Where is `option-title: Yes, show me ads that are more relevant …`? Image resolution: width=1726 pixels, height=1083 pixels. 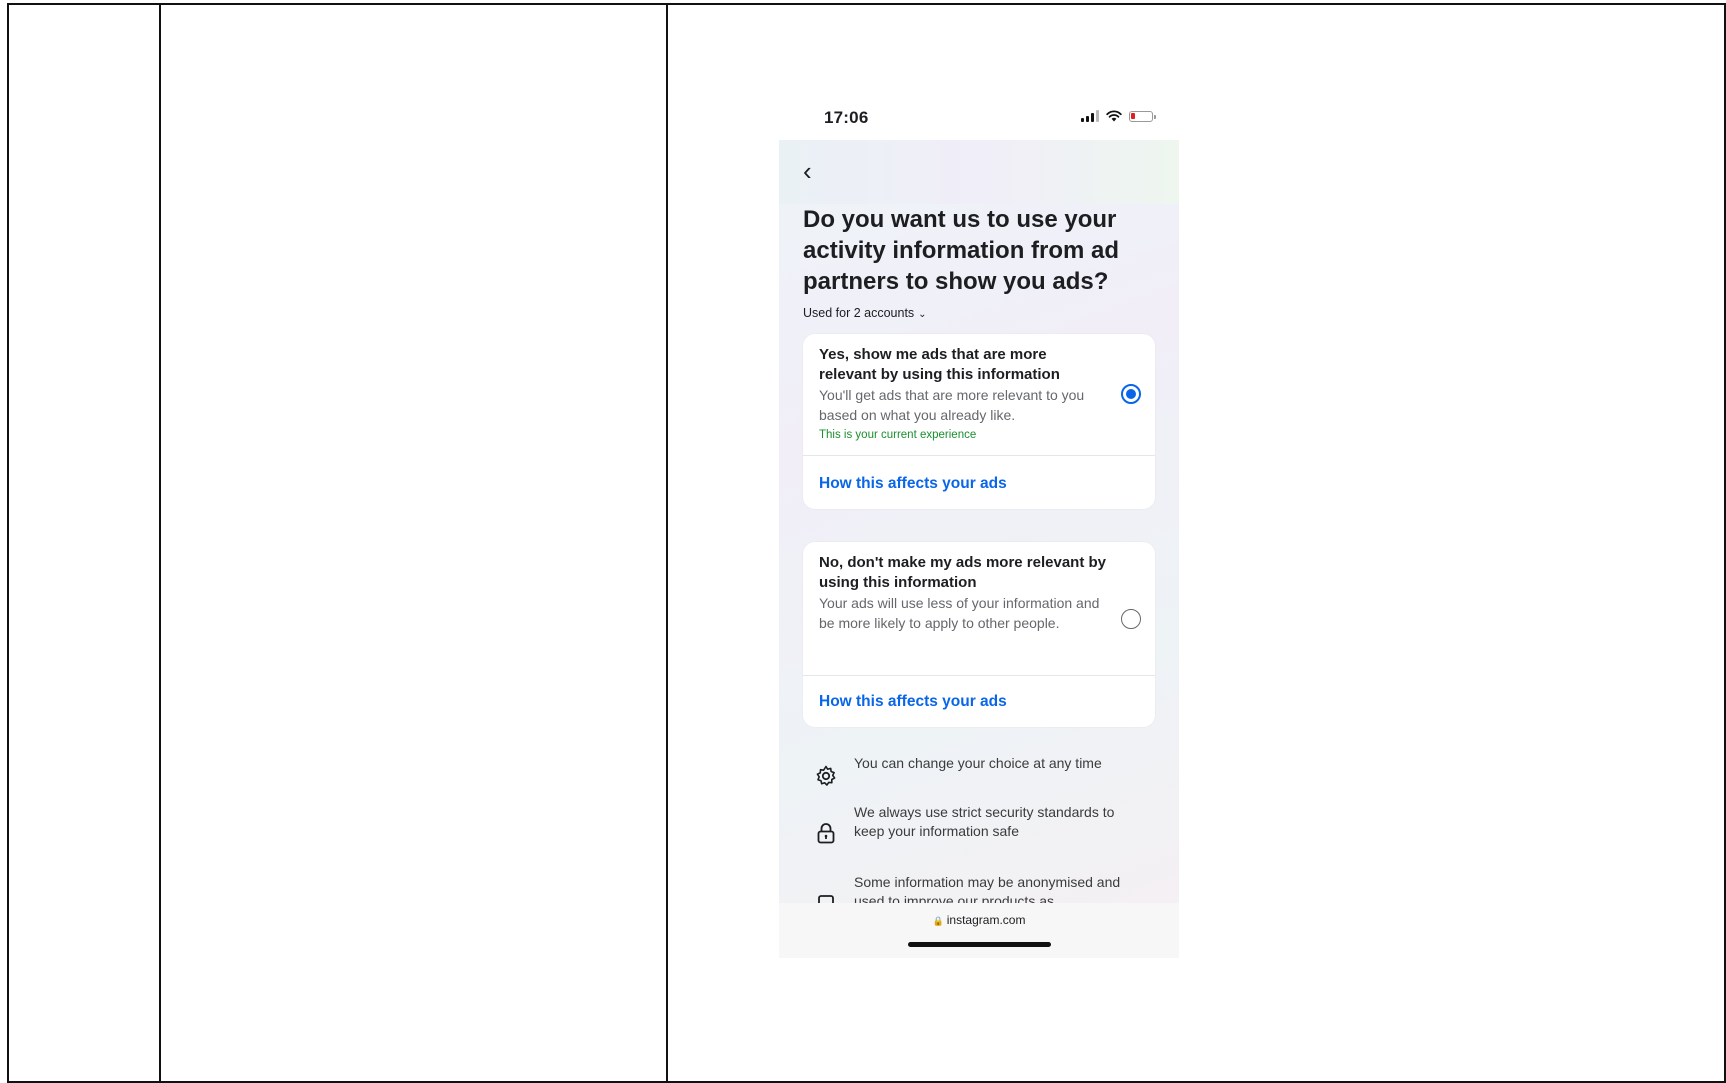 option-title: Yes, show me ads that are more relevant … is located at coordinates (939, 364).